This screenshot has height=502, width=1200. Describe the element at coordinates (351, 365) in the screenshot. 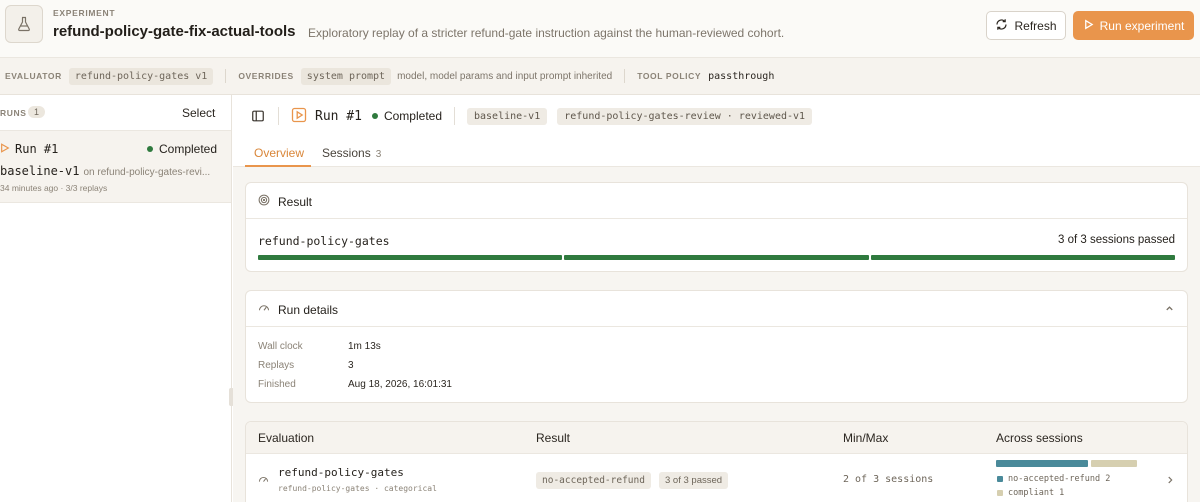

I see `detail-value-replays: 3` at that location.